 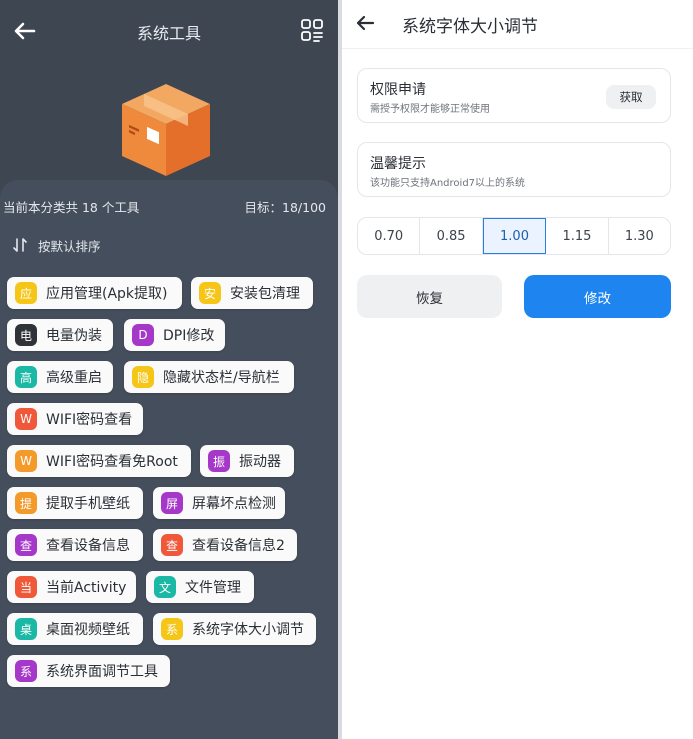 I want to click on tool-badge: 隐, so click(x=143, y=377).